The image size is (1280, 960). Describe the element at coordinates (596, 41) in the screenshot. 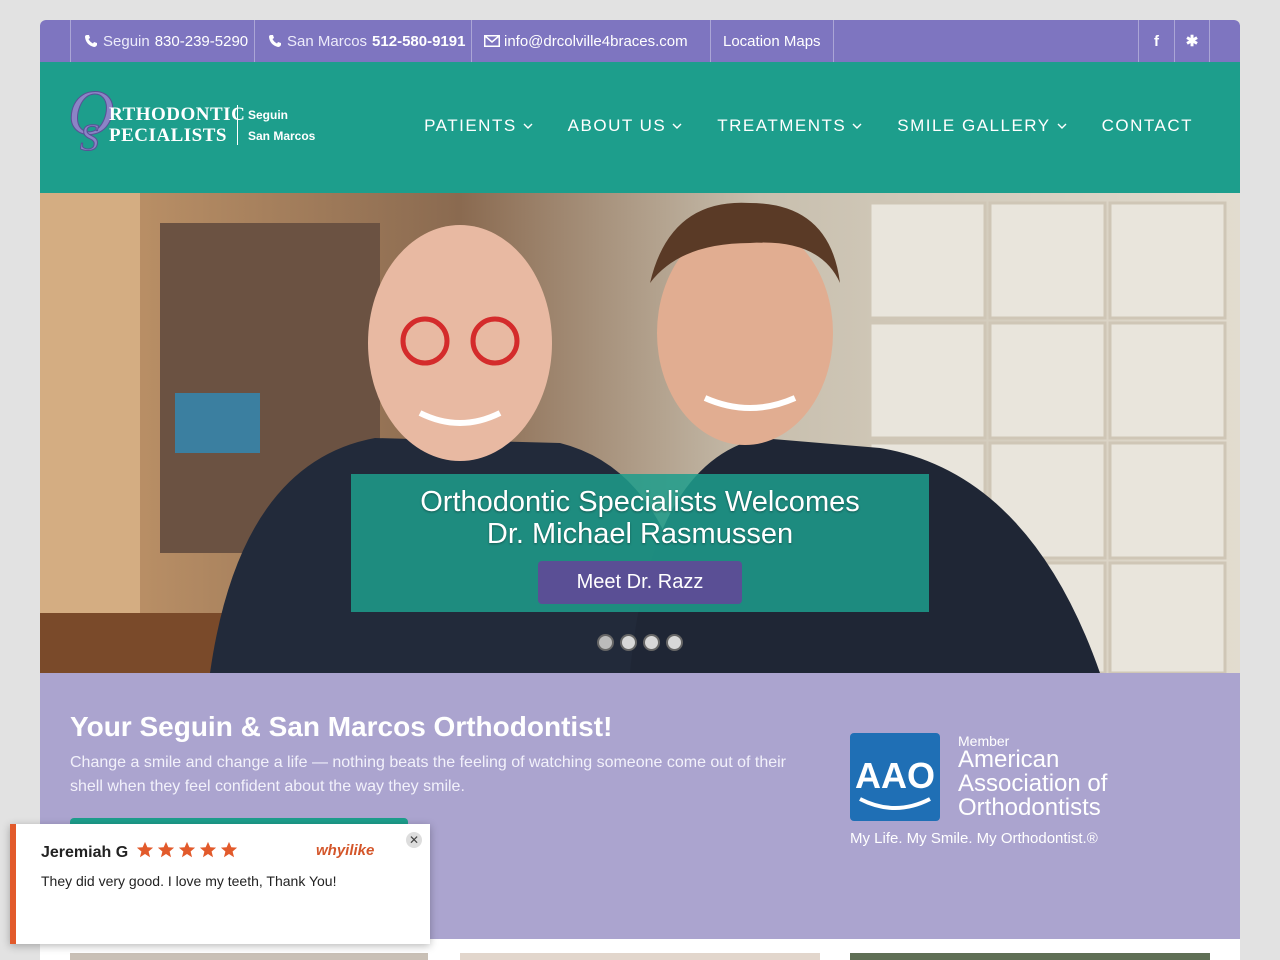

I see `email-address: info@drcolville4braces.com` at that location.